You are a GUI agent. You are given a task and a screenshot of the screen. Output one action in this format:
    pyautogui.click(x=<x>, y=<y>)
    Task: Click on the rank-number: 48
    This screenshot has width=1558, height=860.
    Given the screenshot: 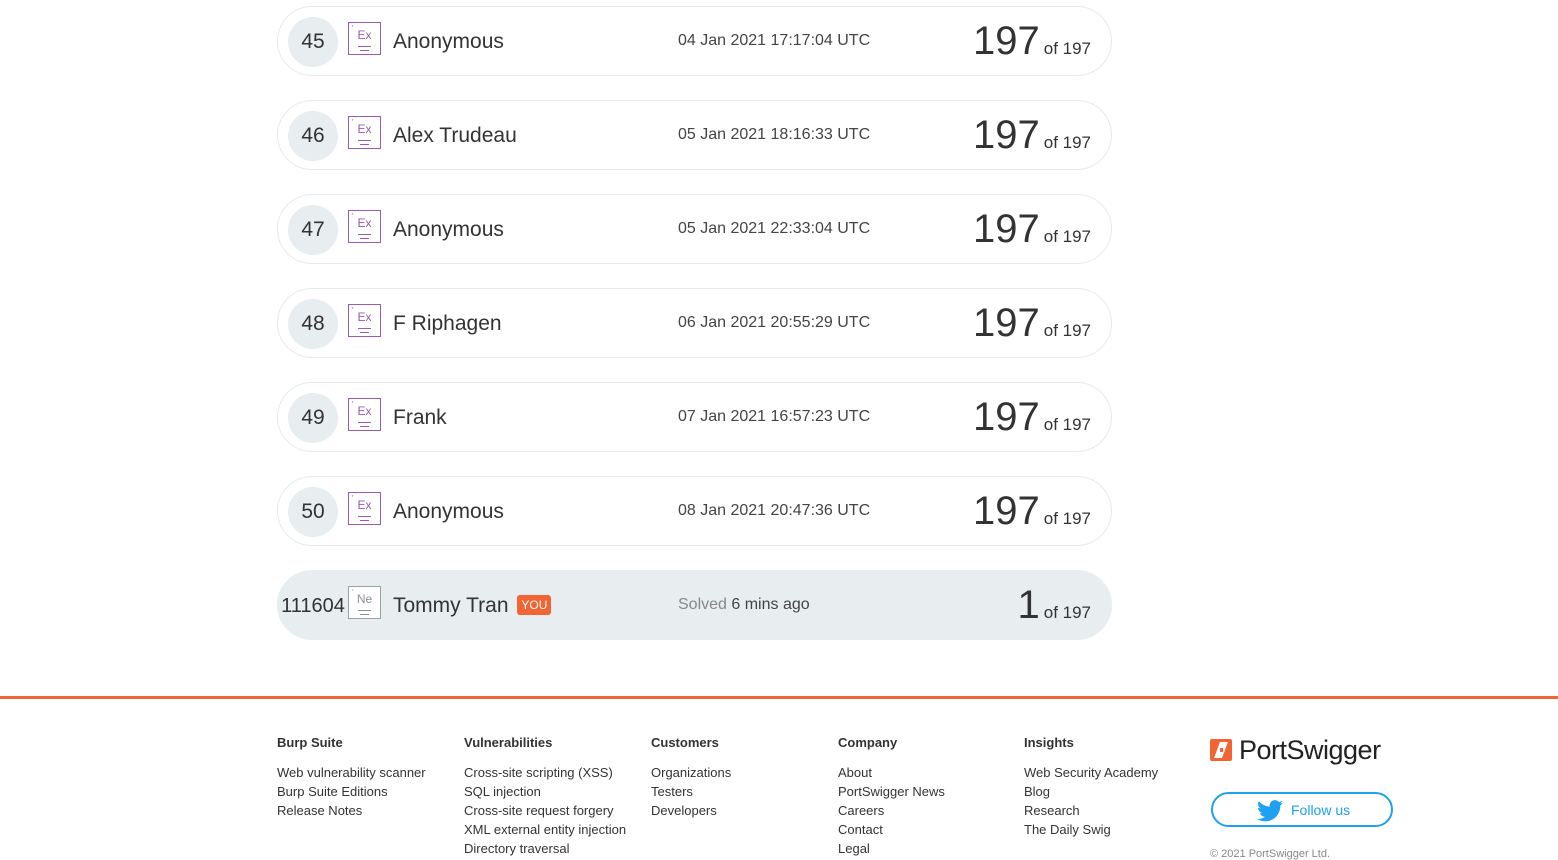 What is the action you would take?
    pyautogui.click(x=313, y=324)
    